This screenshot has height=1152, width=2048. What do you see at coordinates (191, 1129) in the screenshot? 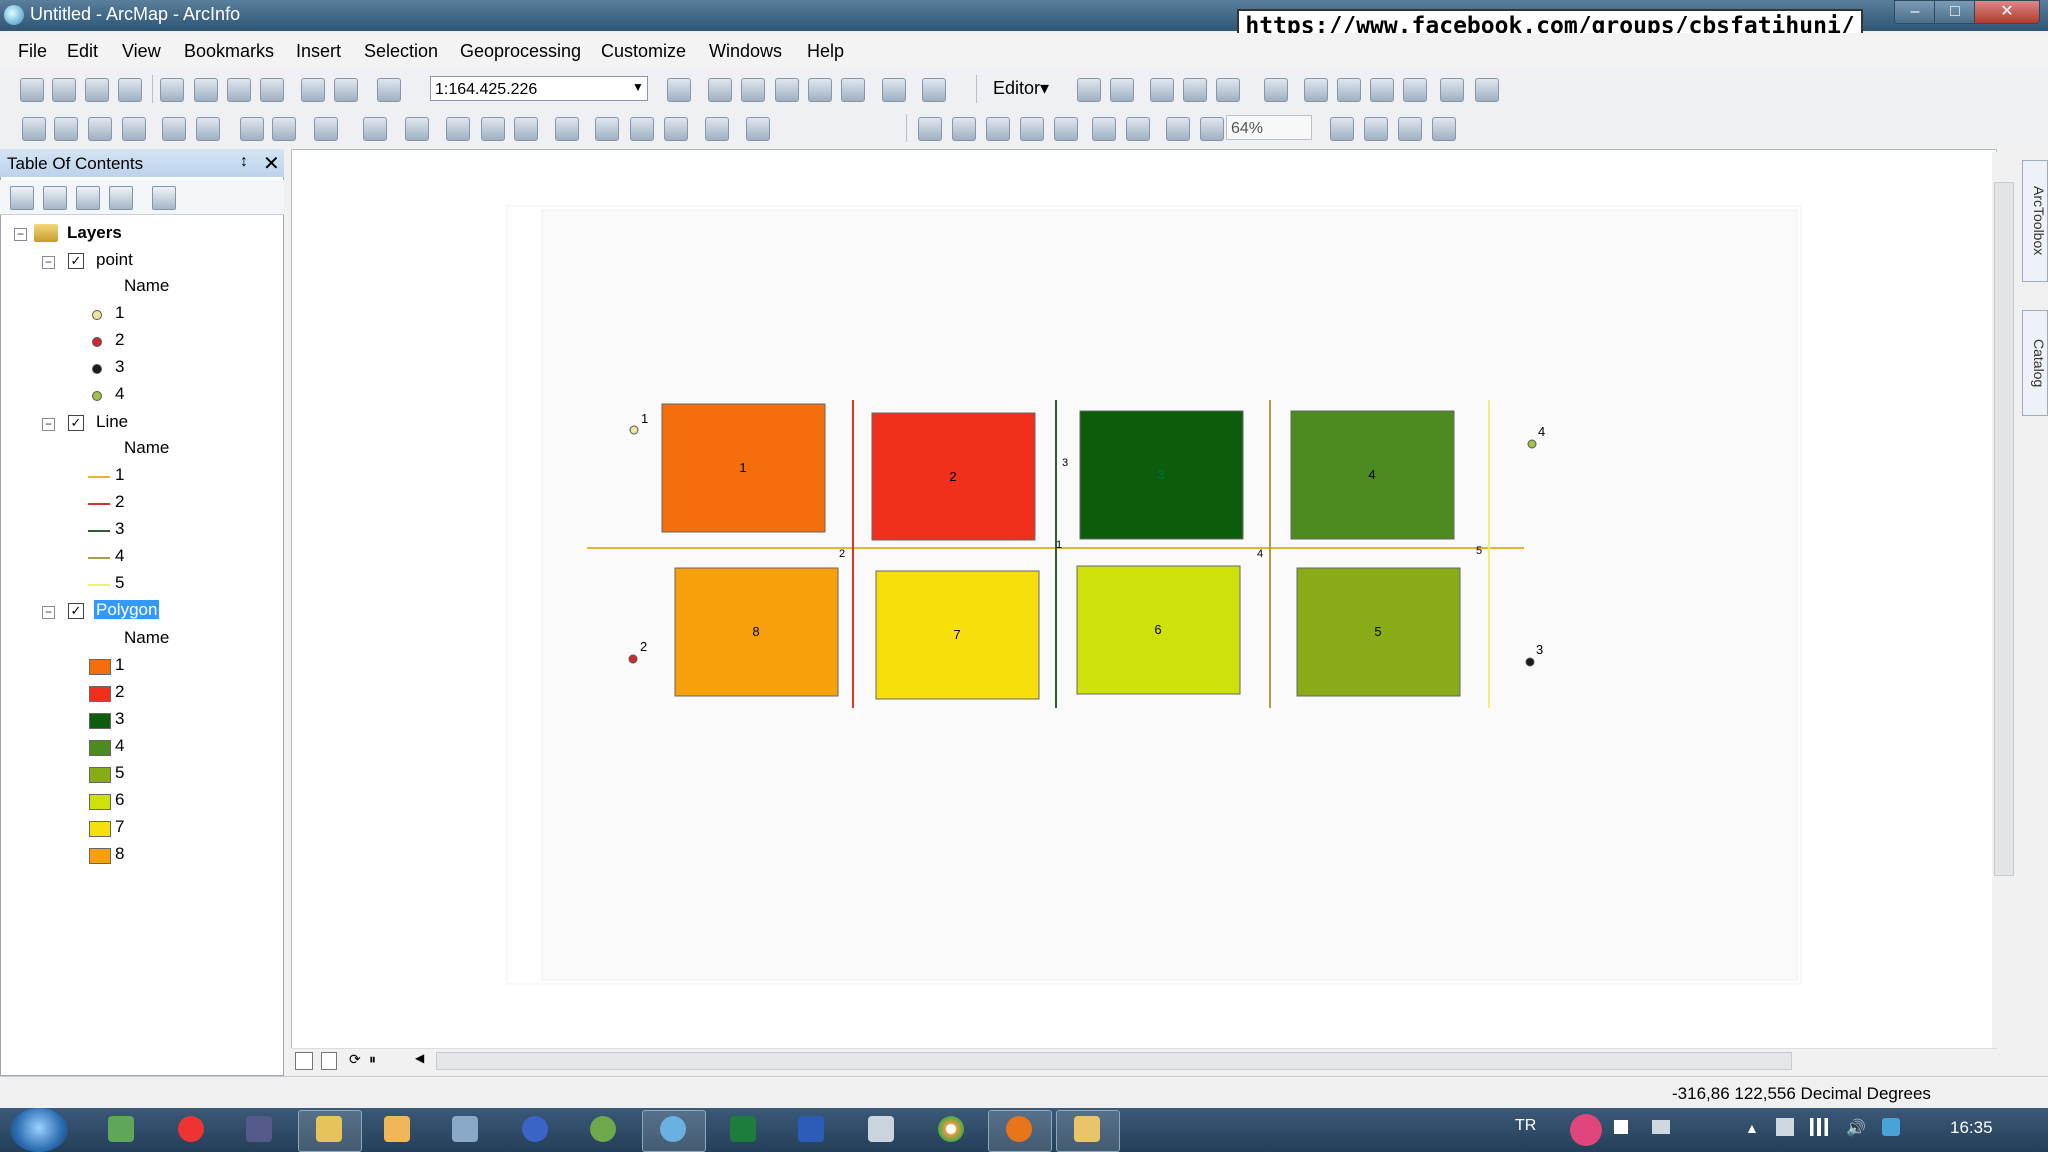
I see `record-app-icon` at bounding box center [191, 1129].